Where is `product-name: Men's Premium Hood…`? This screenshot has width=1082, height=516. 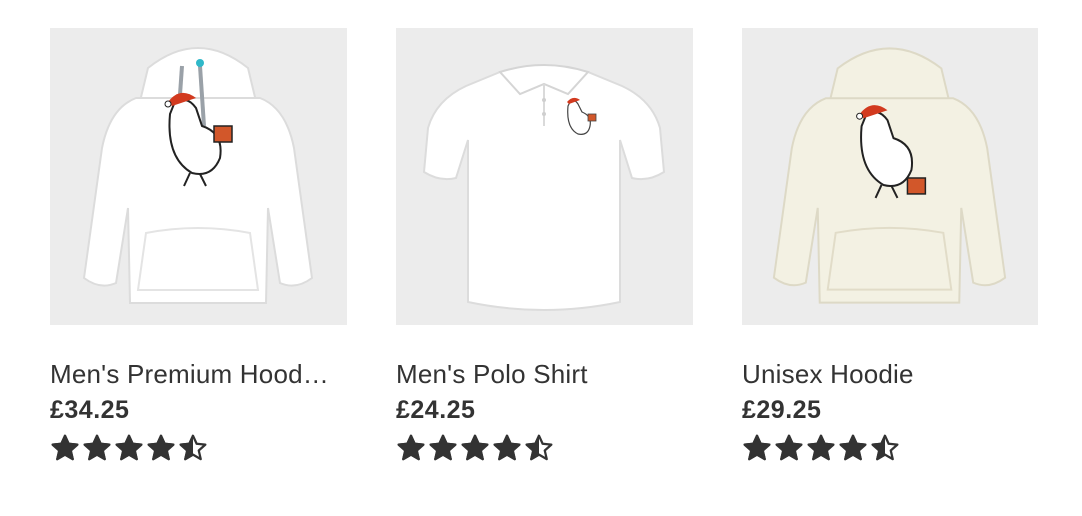 product-name: Men's Premium Hood… is located at coordinates (198, 374).